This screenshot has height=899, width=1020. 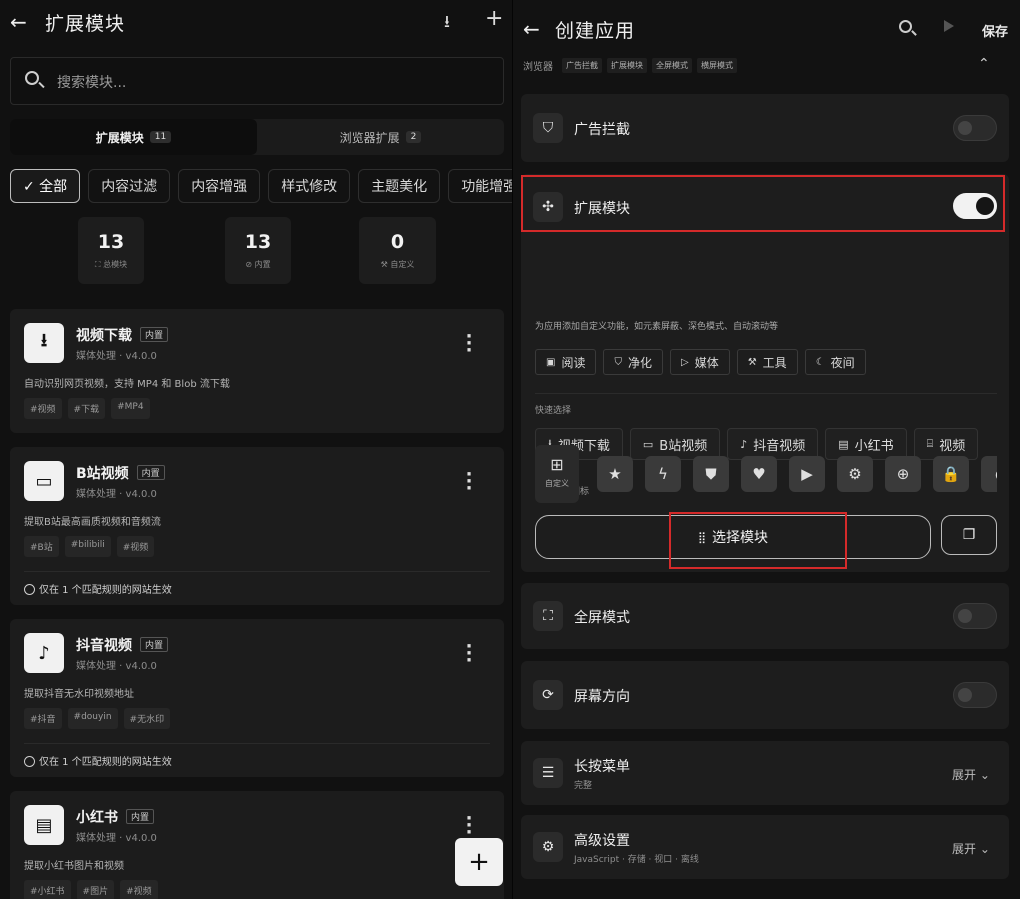 What do you see at coordinates (595, 31) in the screenshot?
I see `page-title: 创建应用` at bounding box center [595, 31].